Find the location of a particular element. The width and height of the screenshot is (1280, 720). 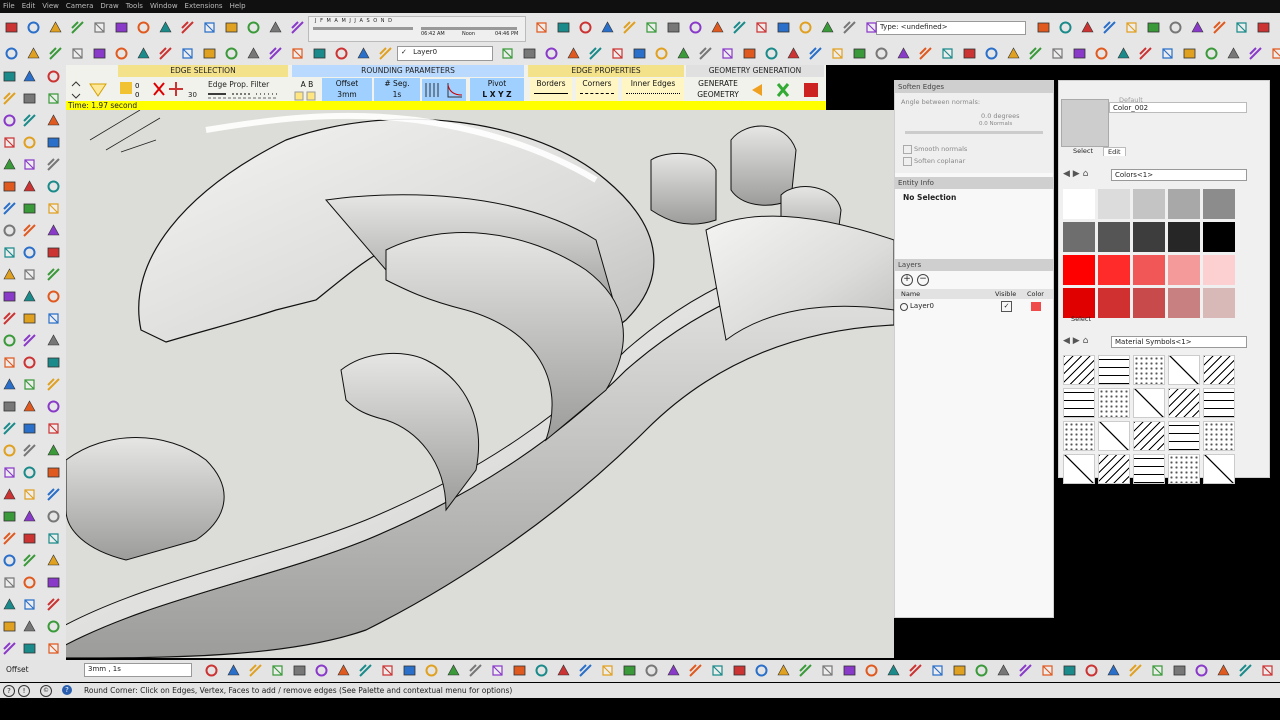

layers-col-name: Name is located at coordinates (910, 294).